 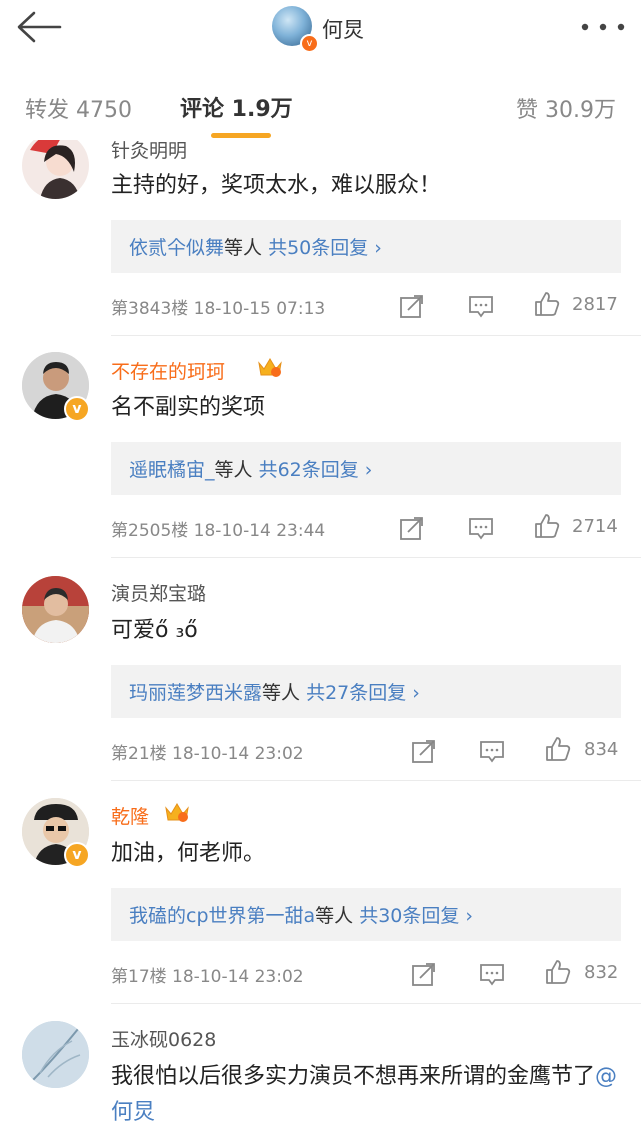 What do you see at coordinates (325, 248) in the screenshot?
I see `reply-count: 共50条回复 ›` at bounding box center [325, 248].